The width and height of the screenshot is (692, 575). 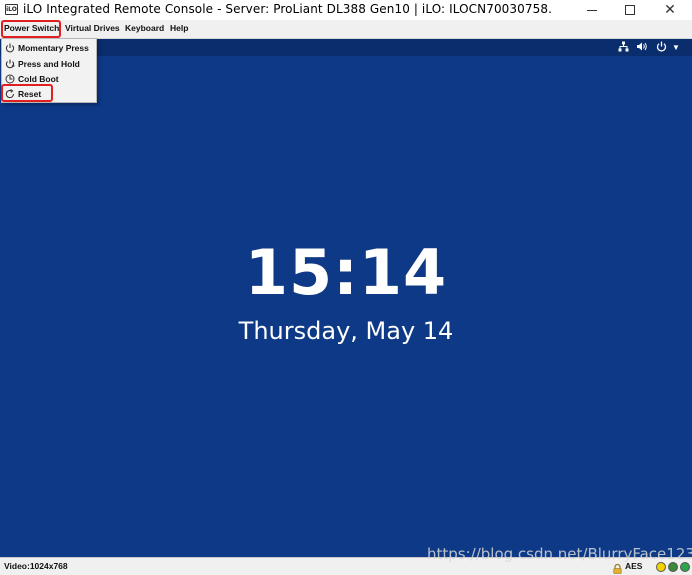 I want to click on volume-icon, so click(x=642, y=48).